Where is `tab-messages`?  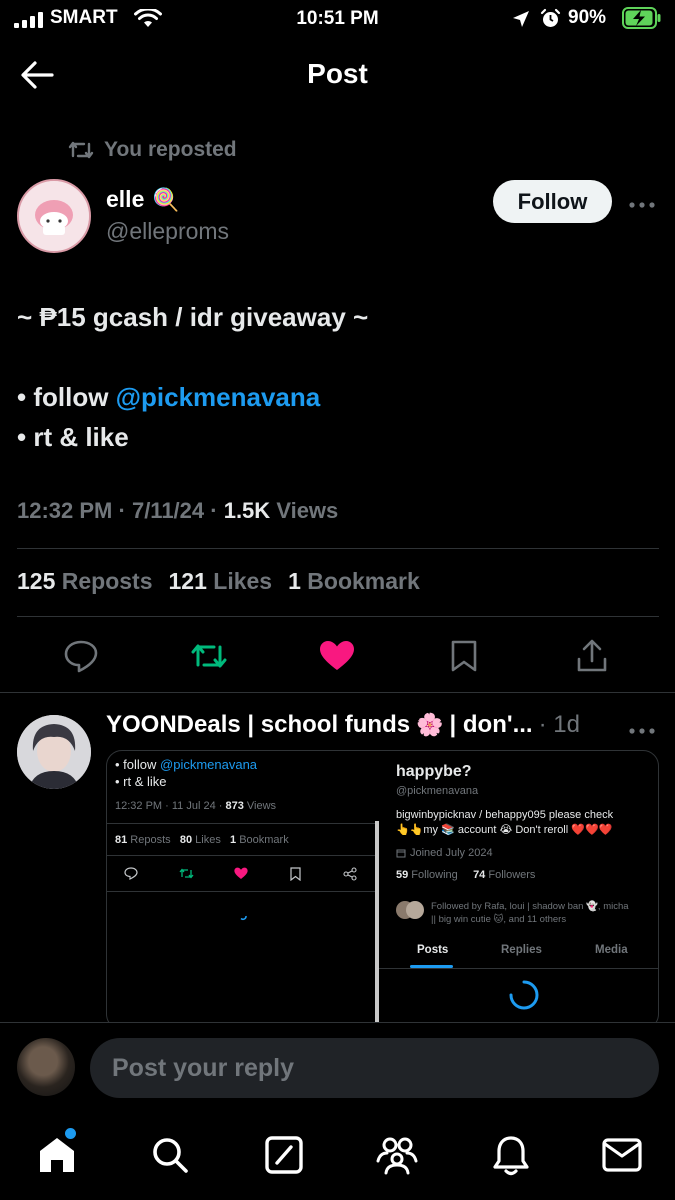
tab-messages is located at coordinates (622, 1155).